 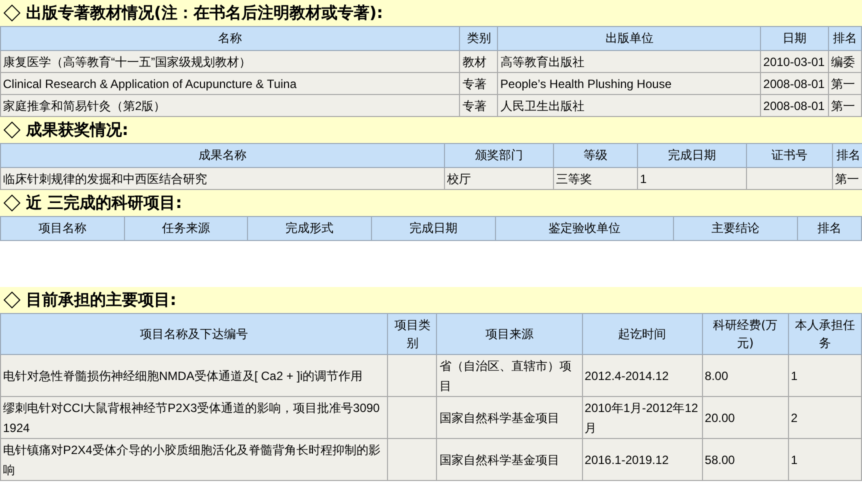 I want to click on column-header: 项目来源, so click(x=509, y=334).